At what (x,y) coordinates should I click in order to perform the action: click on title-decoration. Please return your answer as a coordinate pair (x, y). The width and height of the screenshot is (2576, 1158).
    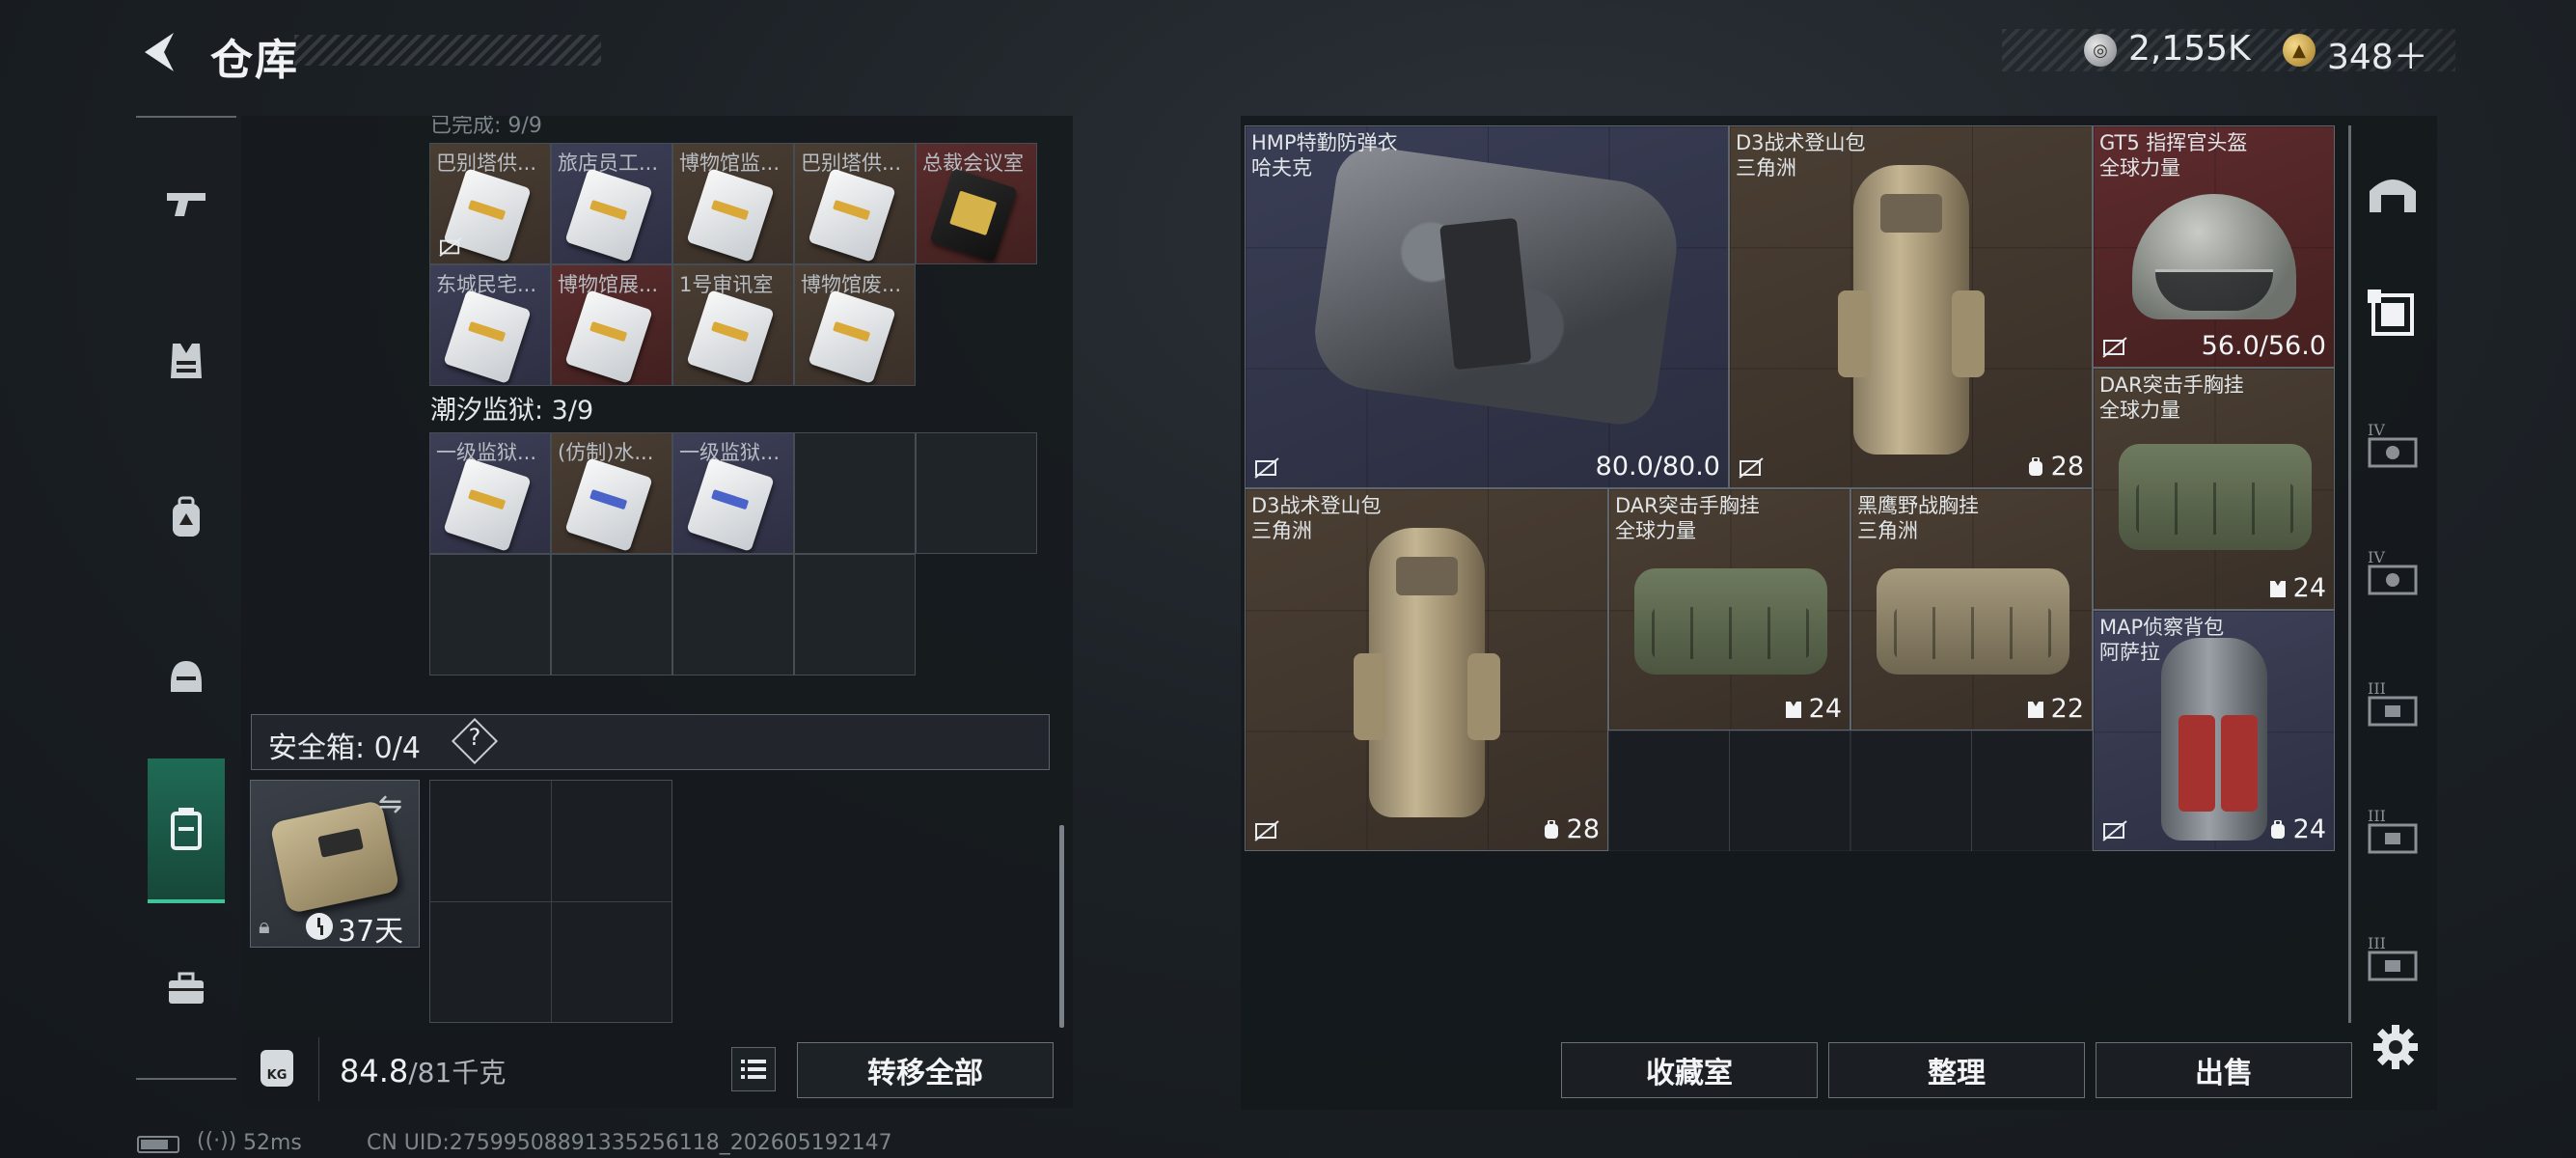
    Looking at the image, I should click on (448, 50).